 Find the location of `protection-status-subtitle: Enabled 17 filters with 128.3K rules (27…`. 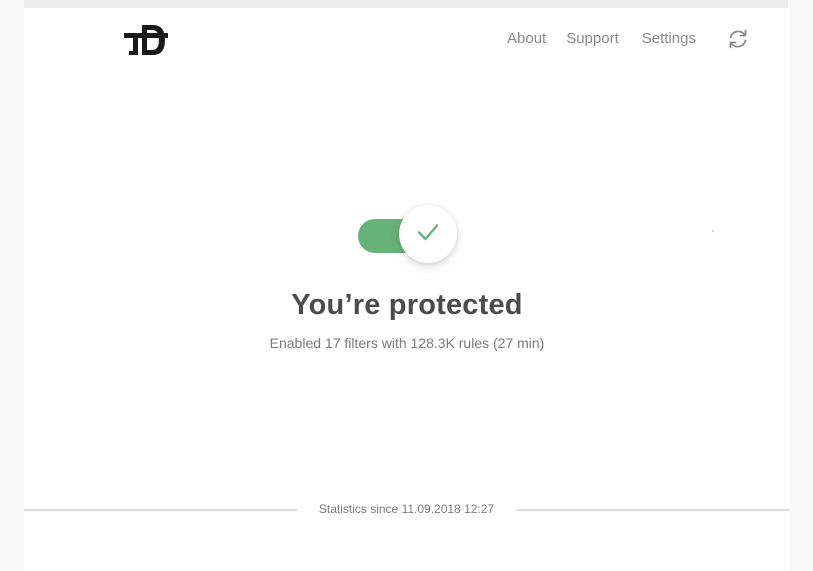

protection-status-subtitle: Enabled 17 filters with 128.3K rules (27… is located at coordinates (407, 343).